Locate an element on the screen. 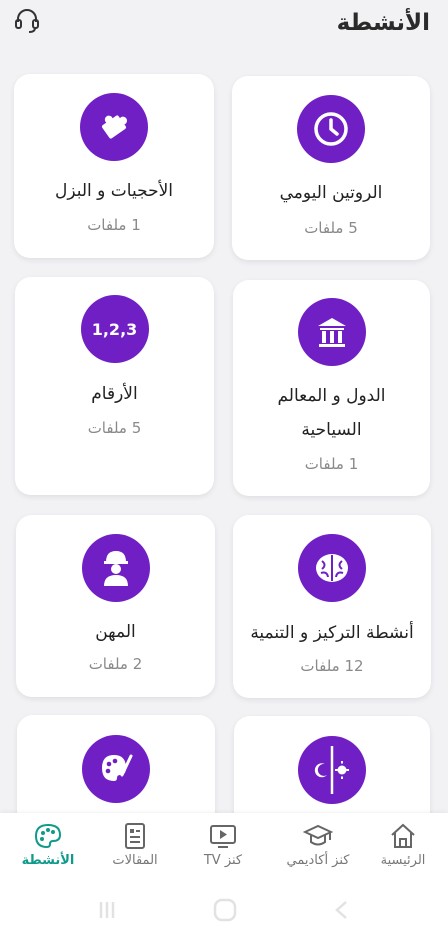 The height and width of the screenshot is (931, 448). nav-activities-label: الأنشطة is located at coordinates (48, 860).